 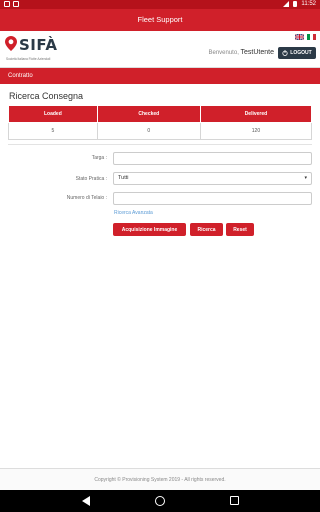 What do you see at coordinates (160, 76) in the screenshot?
I see `main-nav: Contratto` at bounding box center [160, 76].